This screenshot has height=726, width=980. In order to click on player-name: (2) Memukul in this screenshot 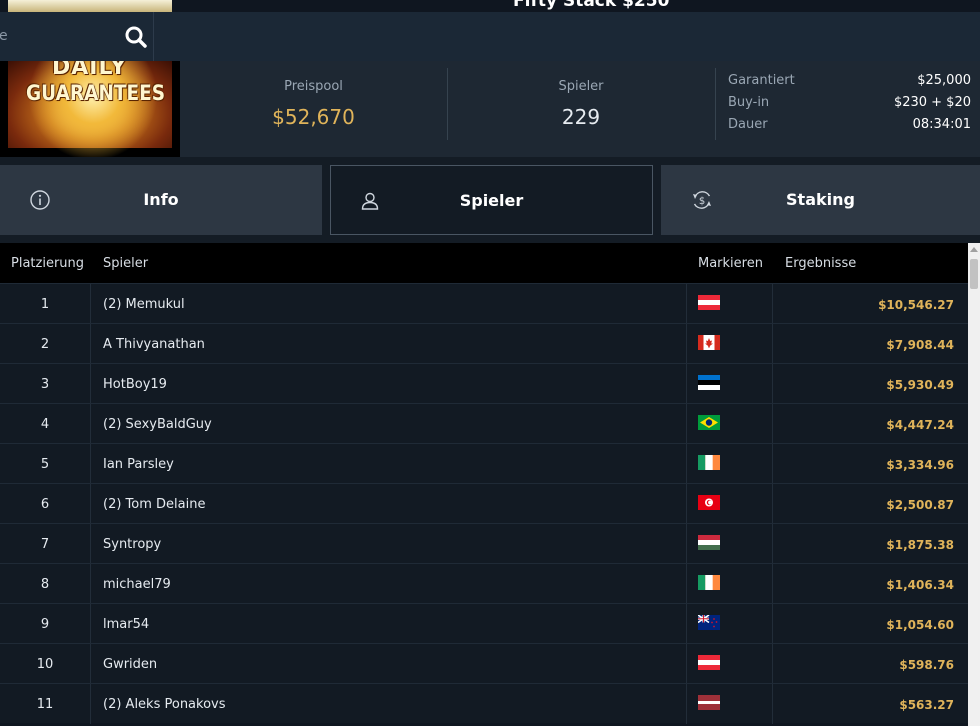, I will do `click(144, 304)`.